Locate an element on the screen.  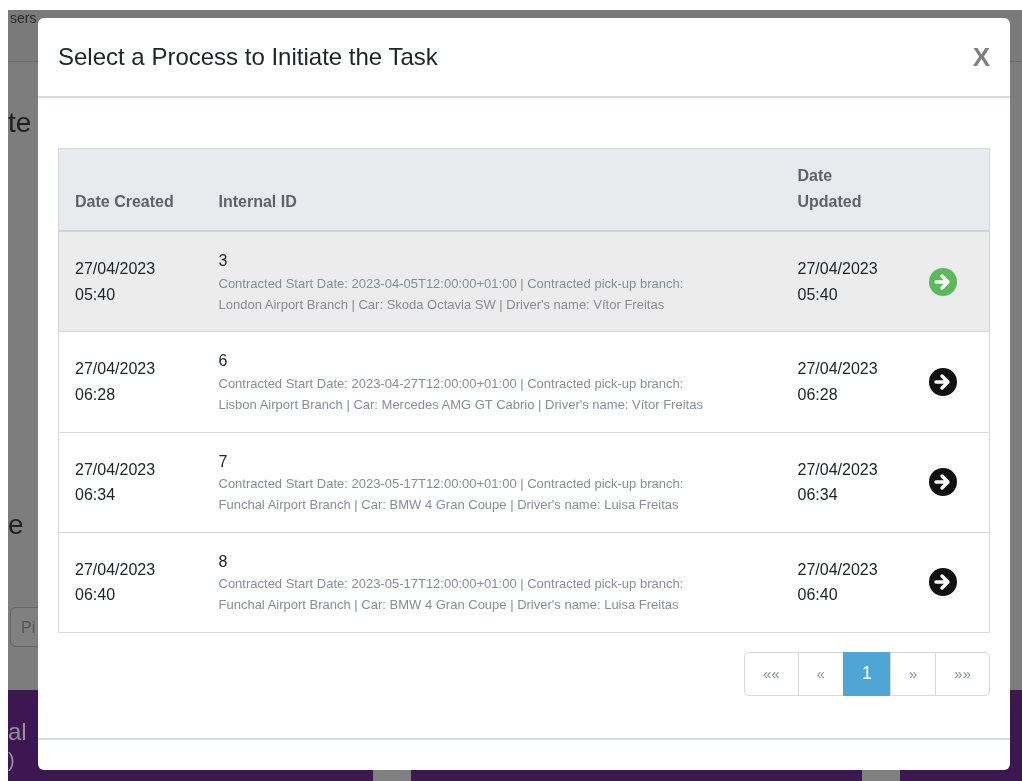
page-button: »» is located at coordinates (962, 673).